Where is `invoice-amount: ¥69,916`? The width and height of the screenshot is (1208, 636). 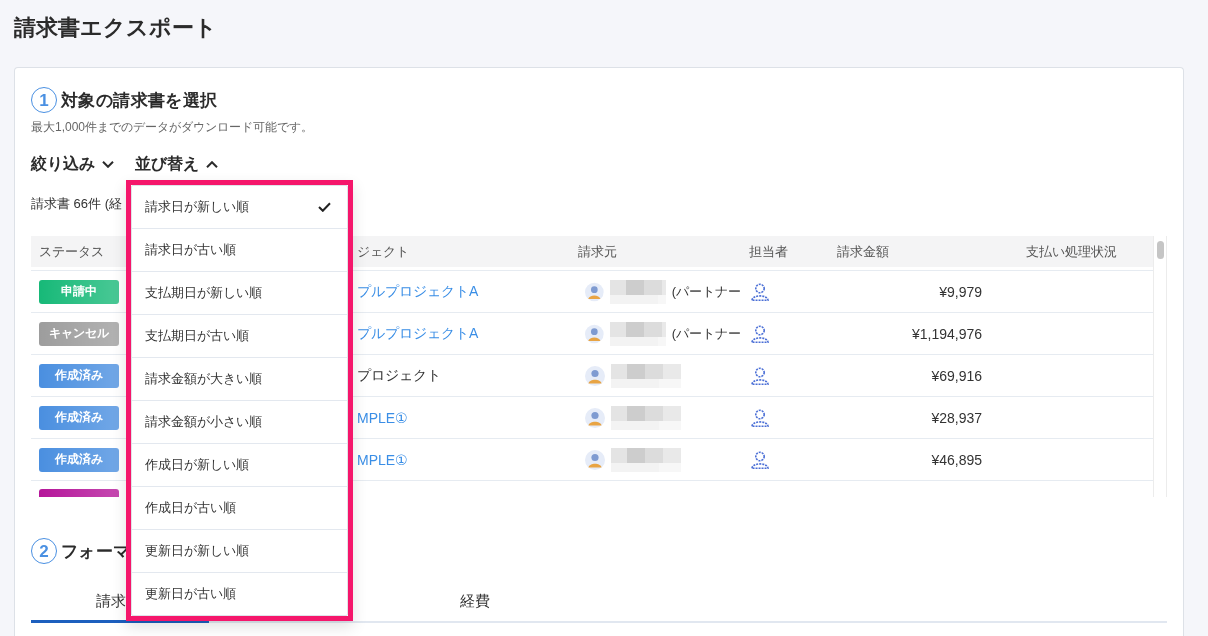 invoice-amount: ¥69,916 is located at coordinates (956, 375).